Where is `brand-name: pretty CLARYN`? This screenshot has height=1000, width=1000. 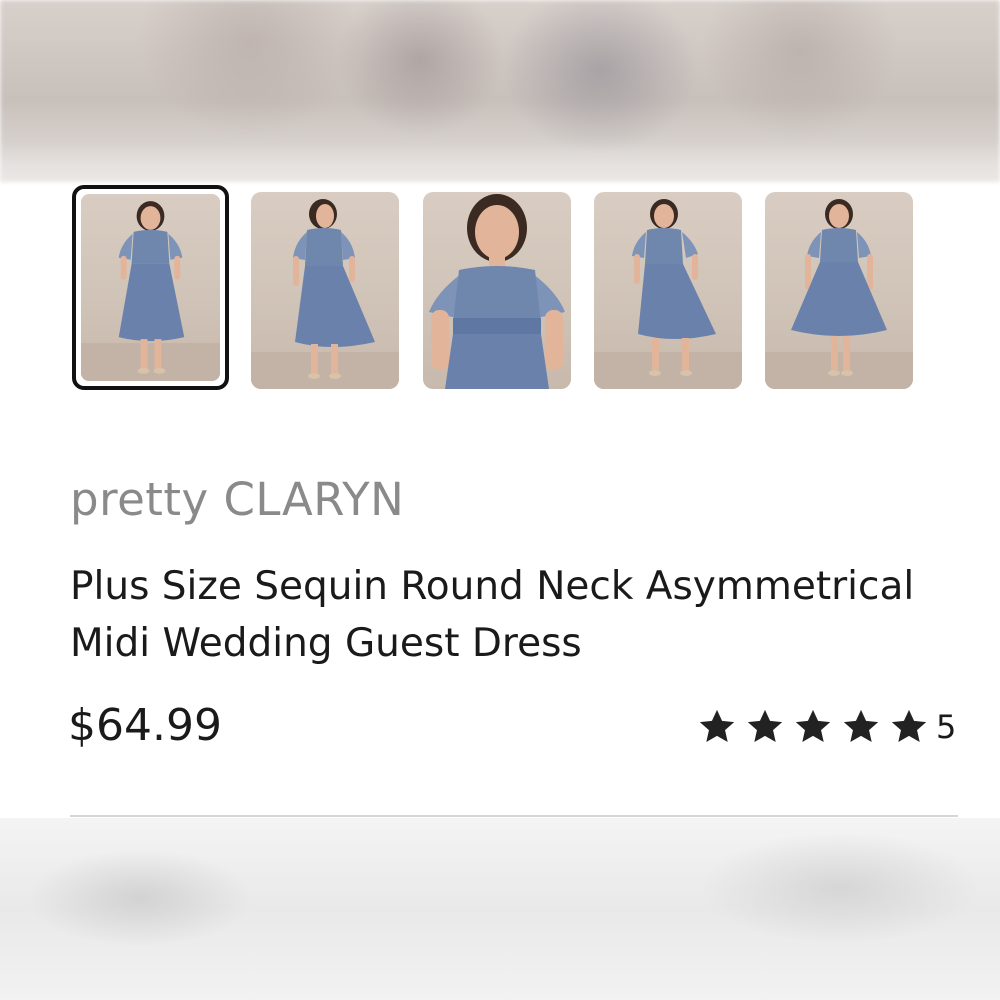 brand-name: pretty CLARYN is located at coordinates (237, 499).